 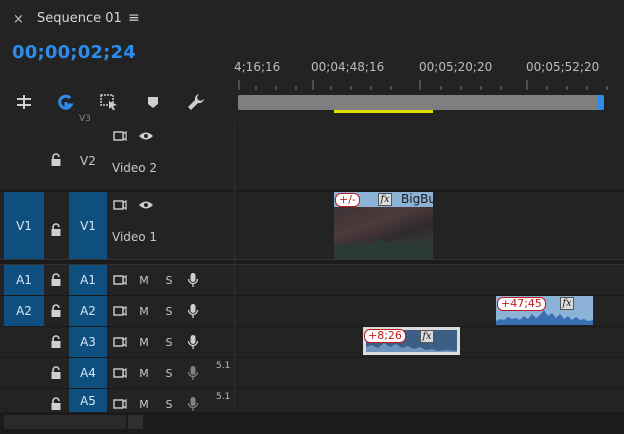 What do you see at coordinates (24, 311) in the screenshot?
I see `source-patch-a2: A2` at bounding box center [24, 311].